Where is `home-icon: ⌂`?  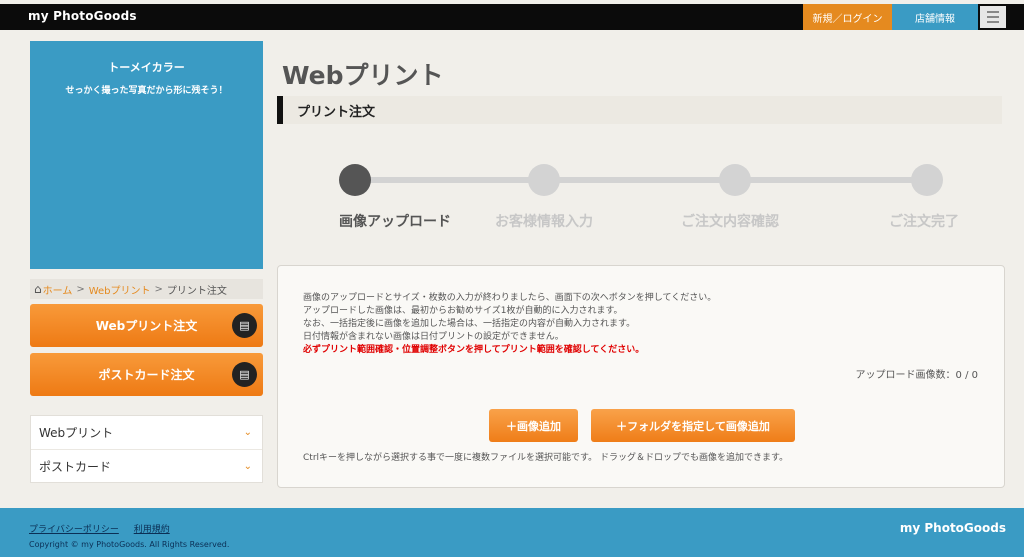 home-icon: ⌂ is located at coordinates (38, 289).